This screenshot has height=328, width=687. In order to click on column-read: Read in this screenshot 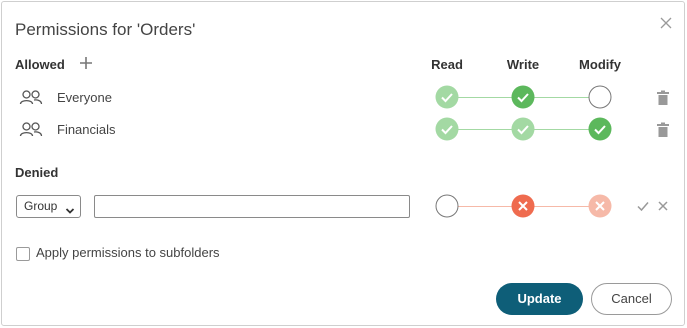, I will do `click(447, 64)`.